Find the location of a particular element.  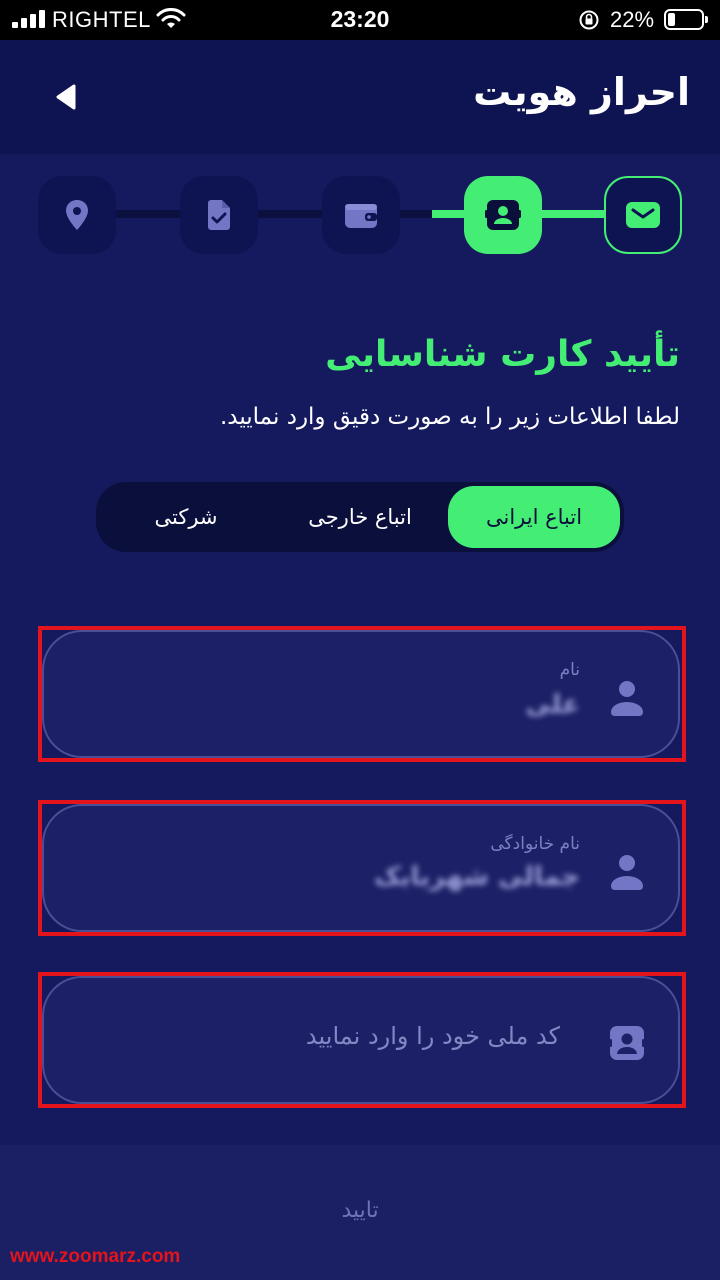

first-name-field: نام علی is located at coordinates (361, 694).